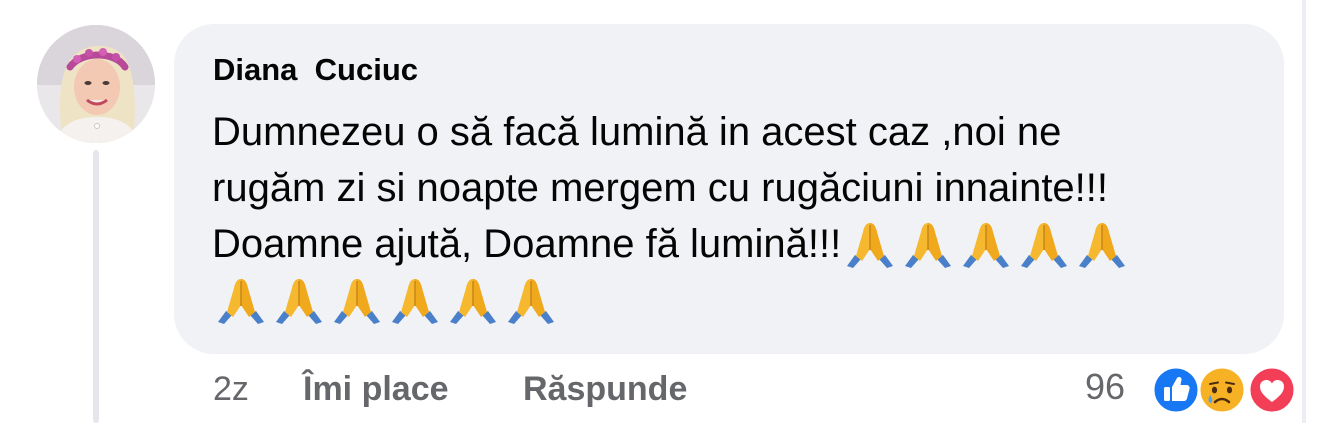 The image size is (1320, 423). What do you see at coordinates (376, 389) in the screenshot?
I see `like-button: Îmi place` at bounding box center [376, 389].